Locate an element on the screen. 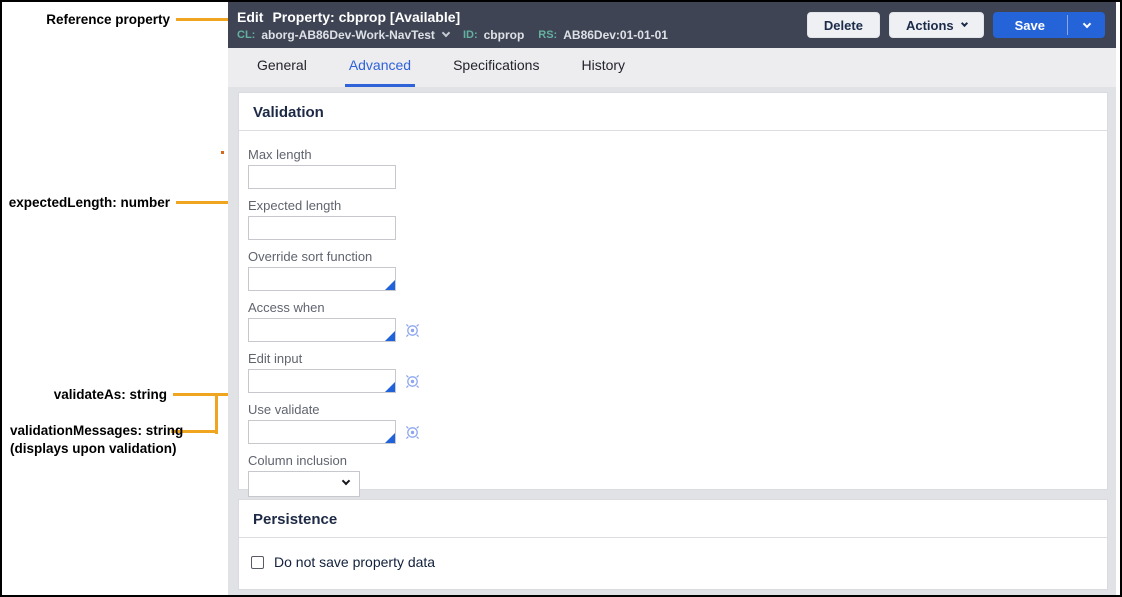 The height and width of the screenshot is (597, 1122). field-override-sort-function: Override sort function is located at coordinates (677, 270).